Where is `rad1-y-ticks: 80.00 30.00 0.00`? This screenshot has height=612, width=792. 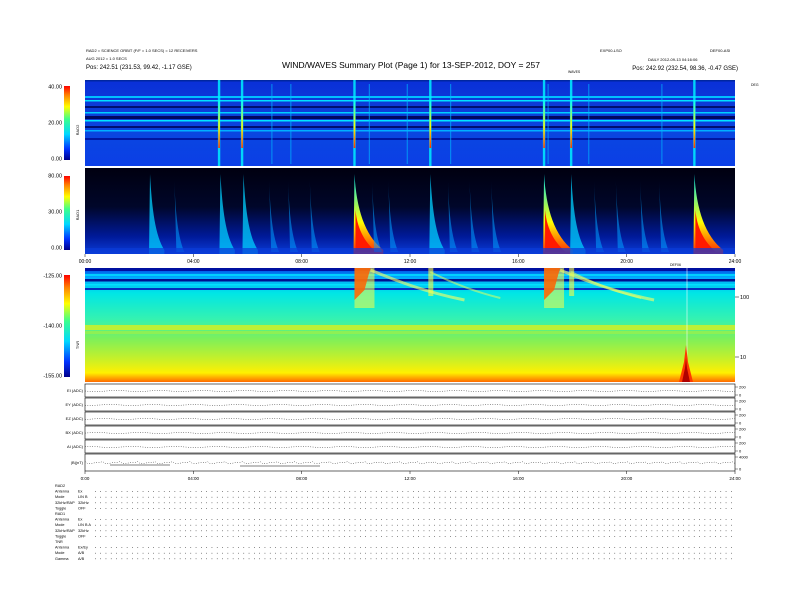
rad1-y-ticks: 80.00 30.00 0.00 is located at coordinates (55, 213).